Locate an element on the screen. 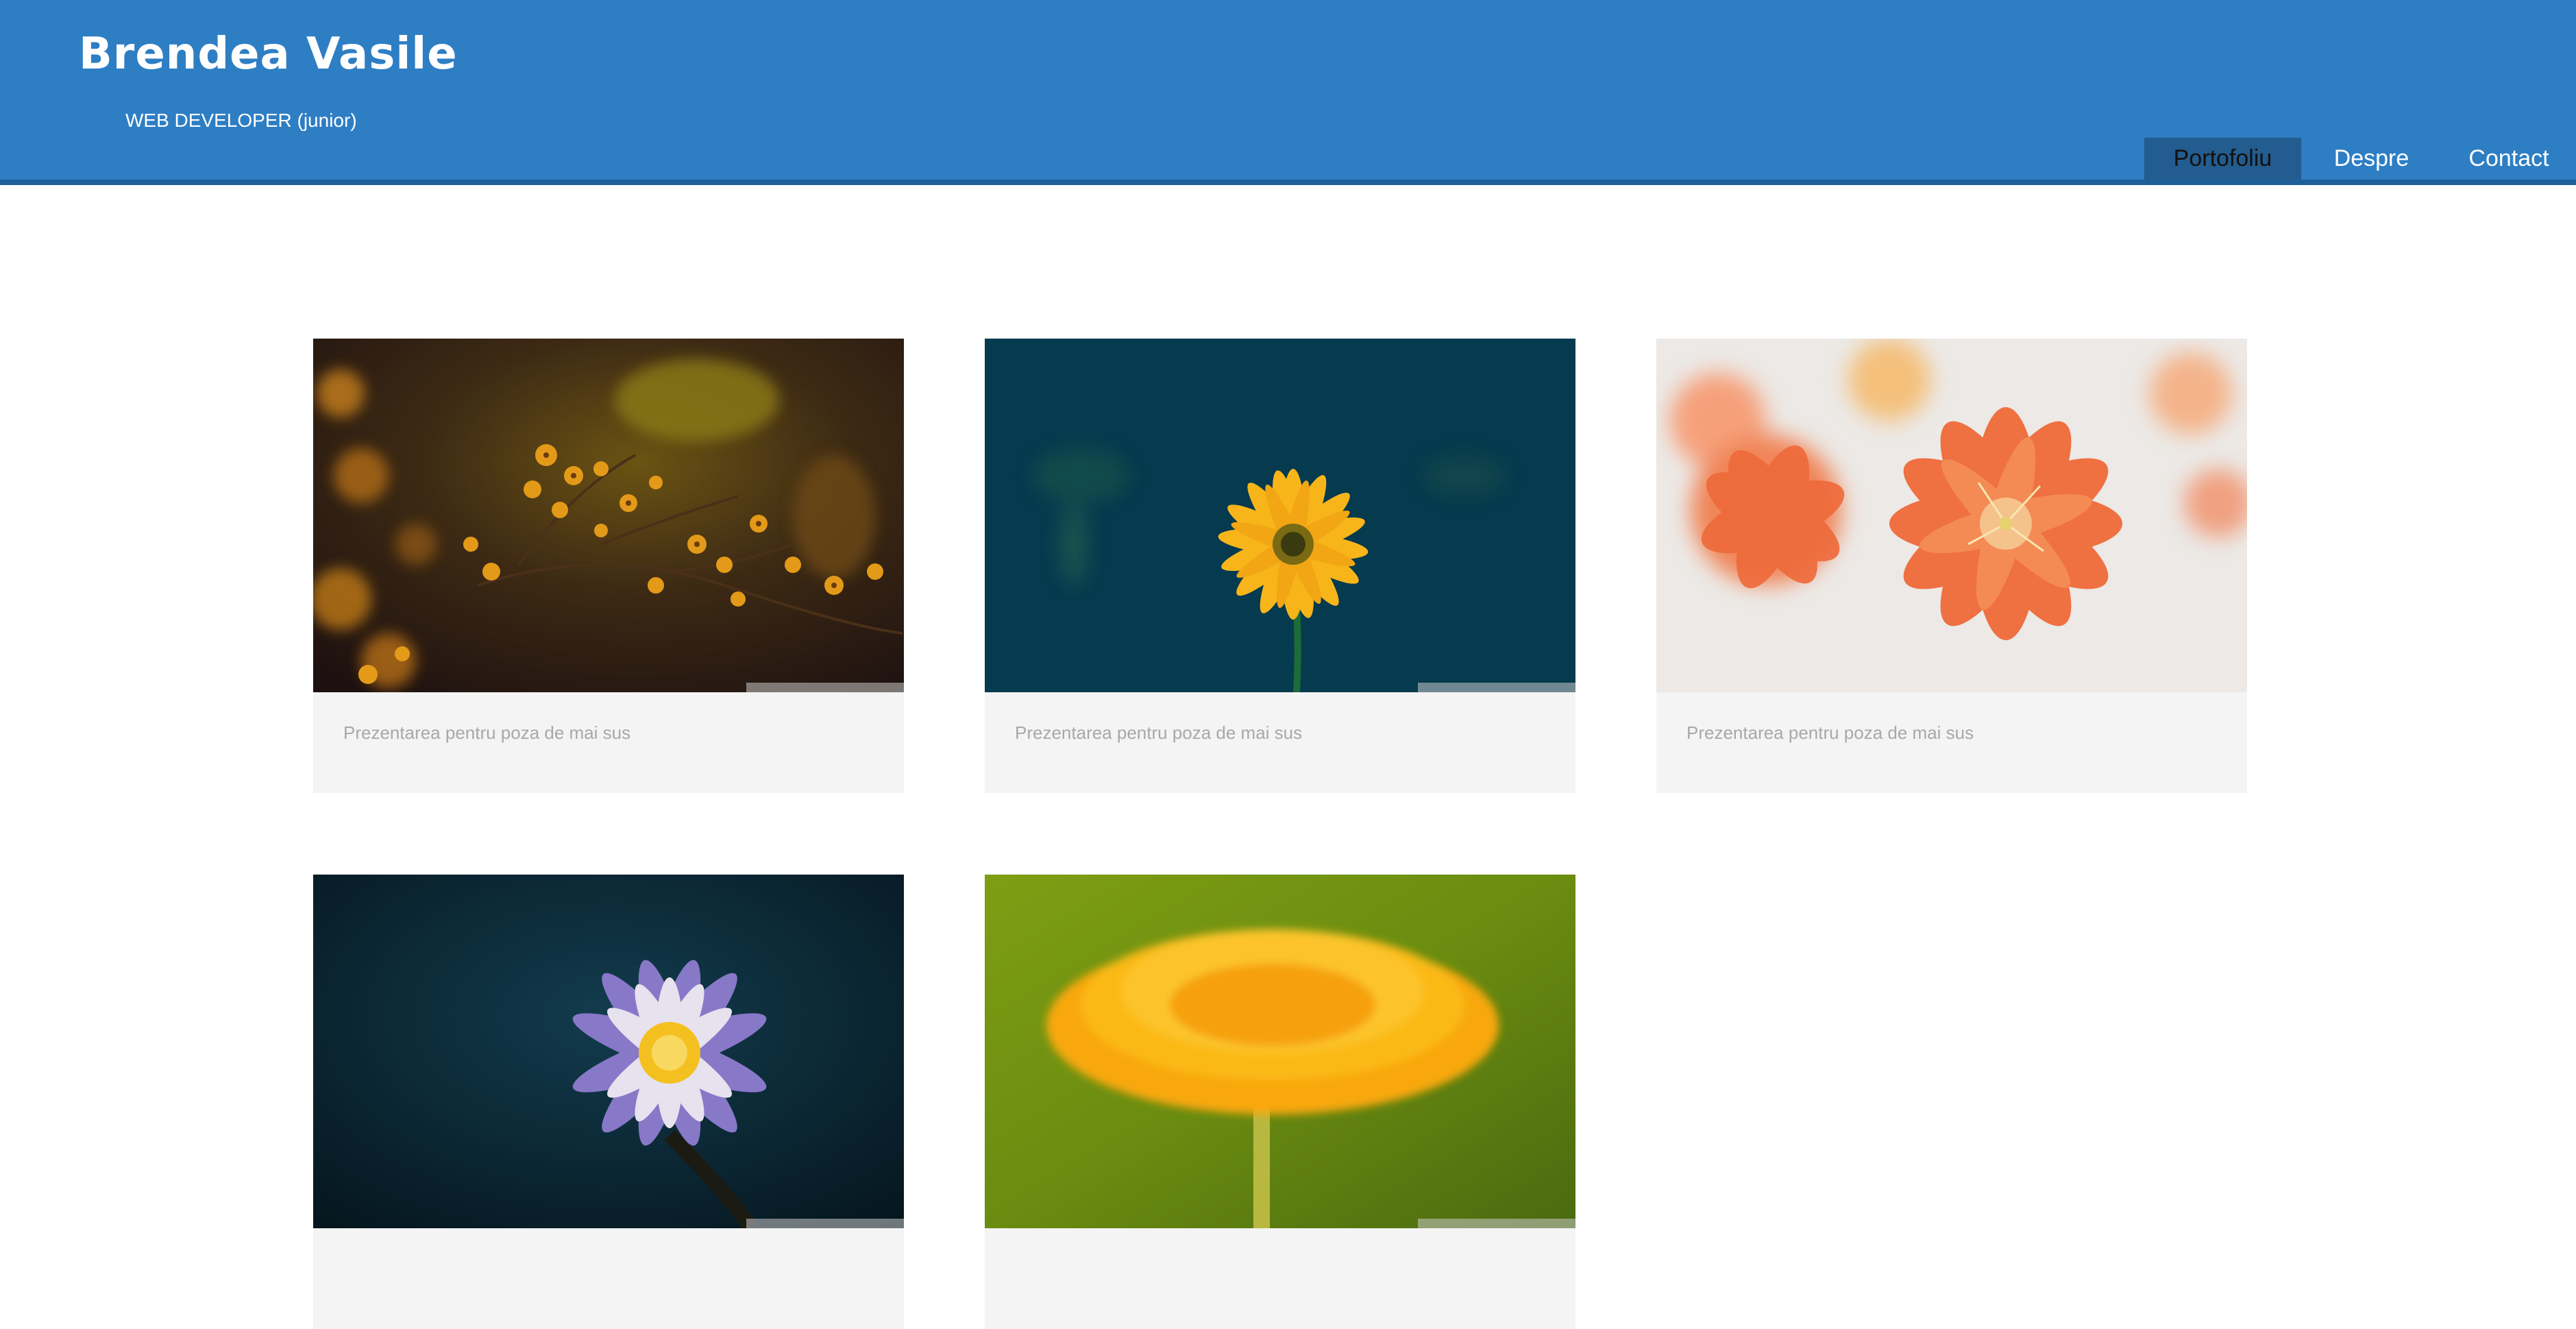  nav-item-contact: Contact is located at coordinates (2509, 159).